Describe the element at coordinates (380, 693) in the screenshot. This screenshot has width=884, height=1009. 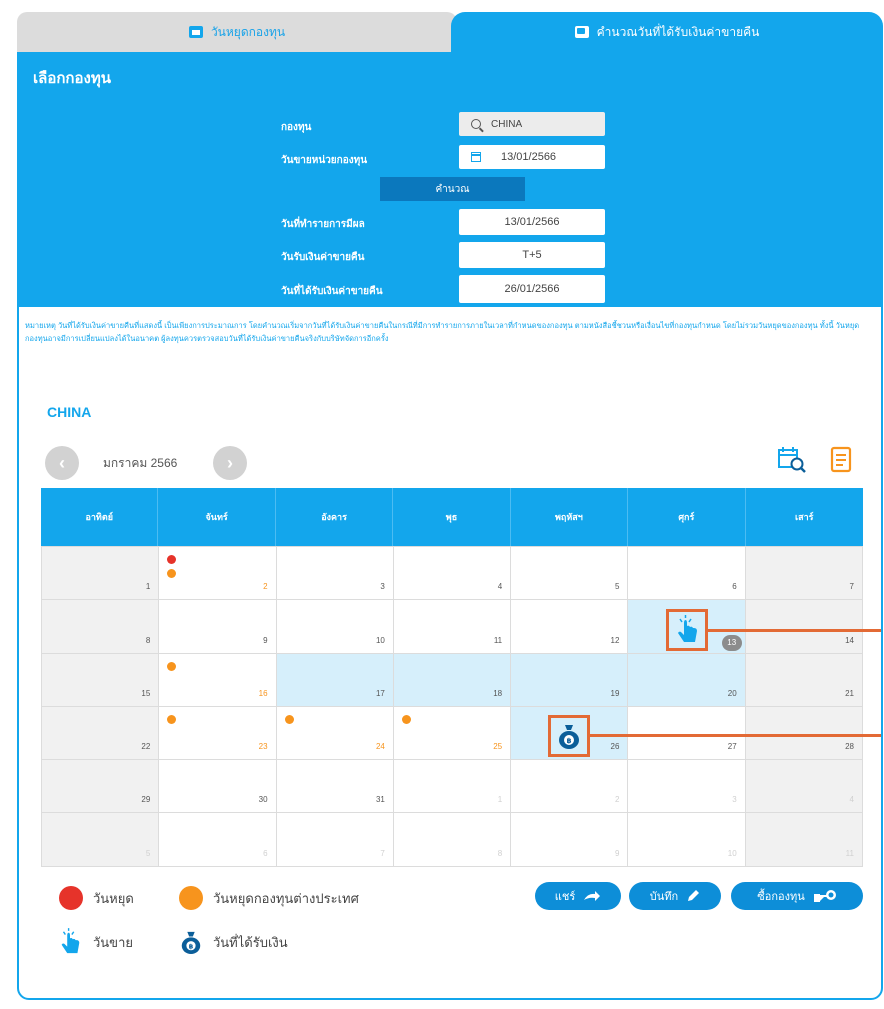
I see `day-number: 17` at that location.